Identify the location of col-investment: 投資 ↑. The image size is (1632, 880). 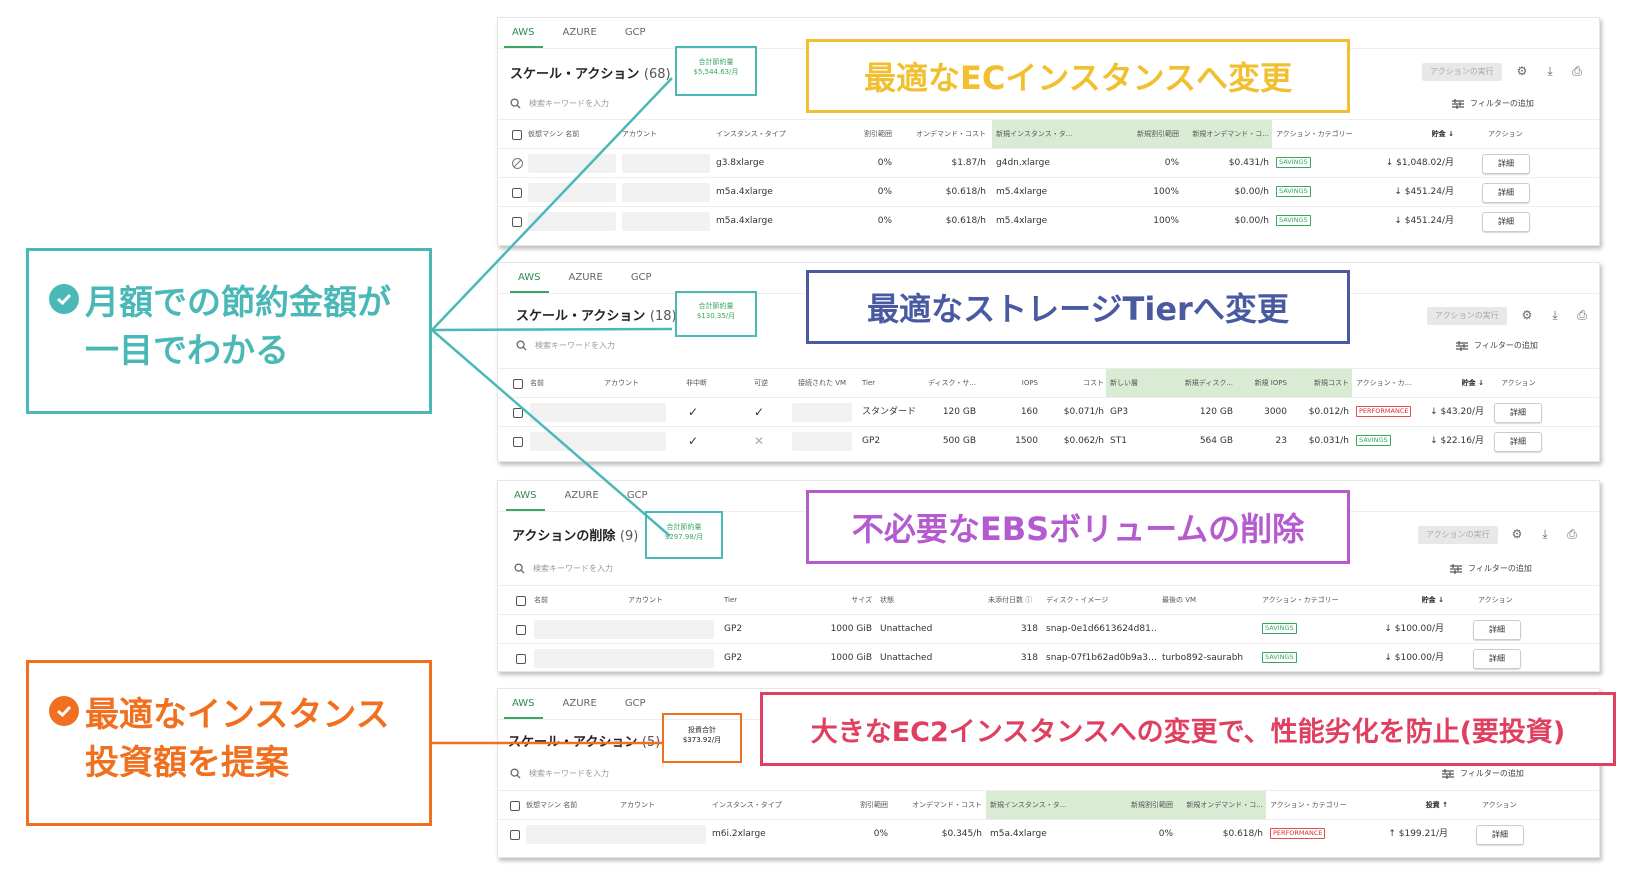
(1420, 805).